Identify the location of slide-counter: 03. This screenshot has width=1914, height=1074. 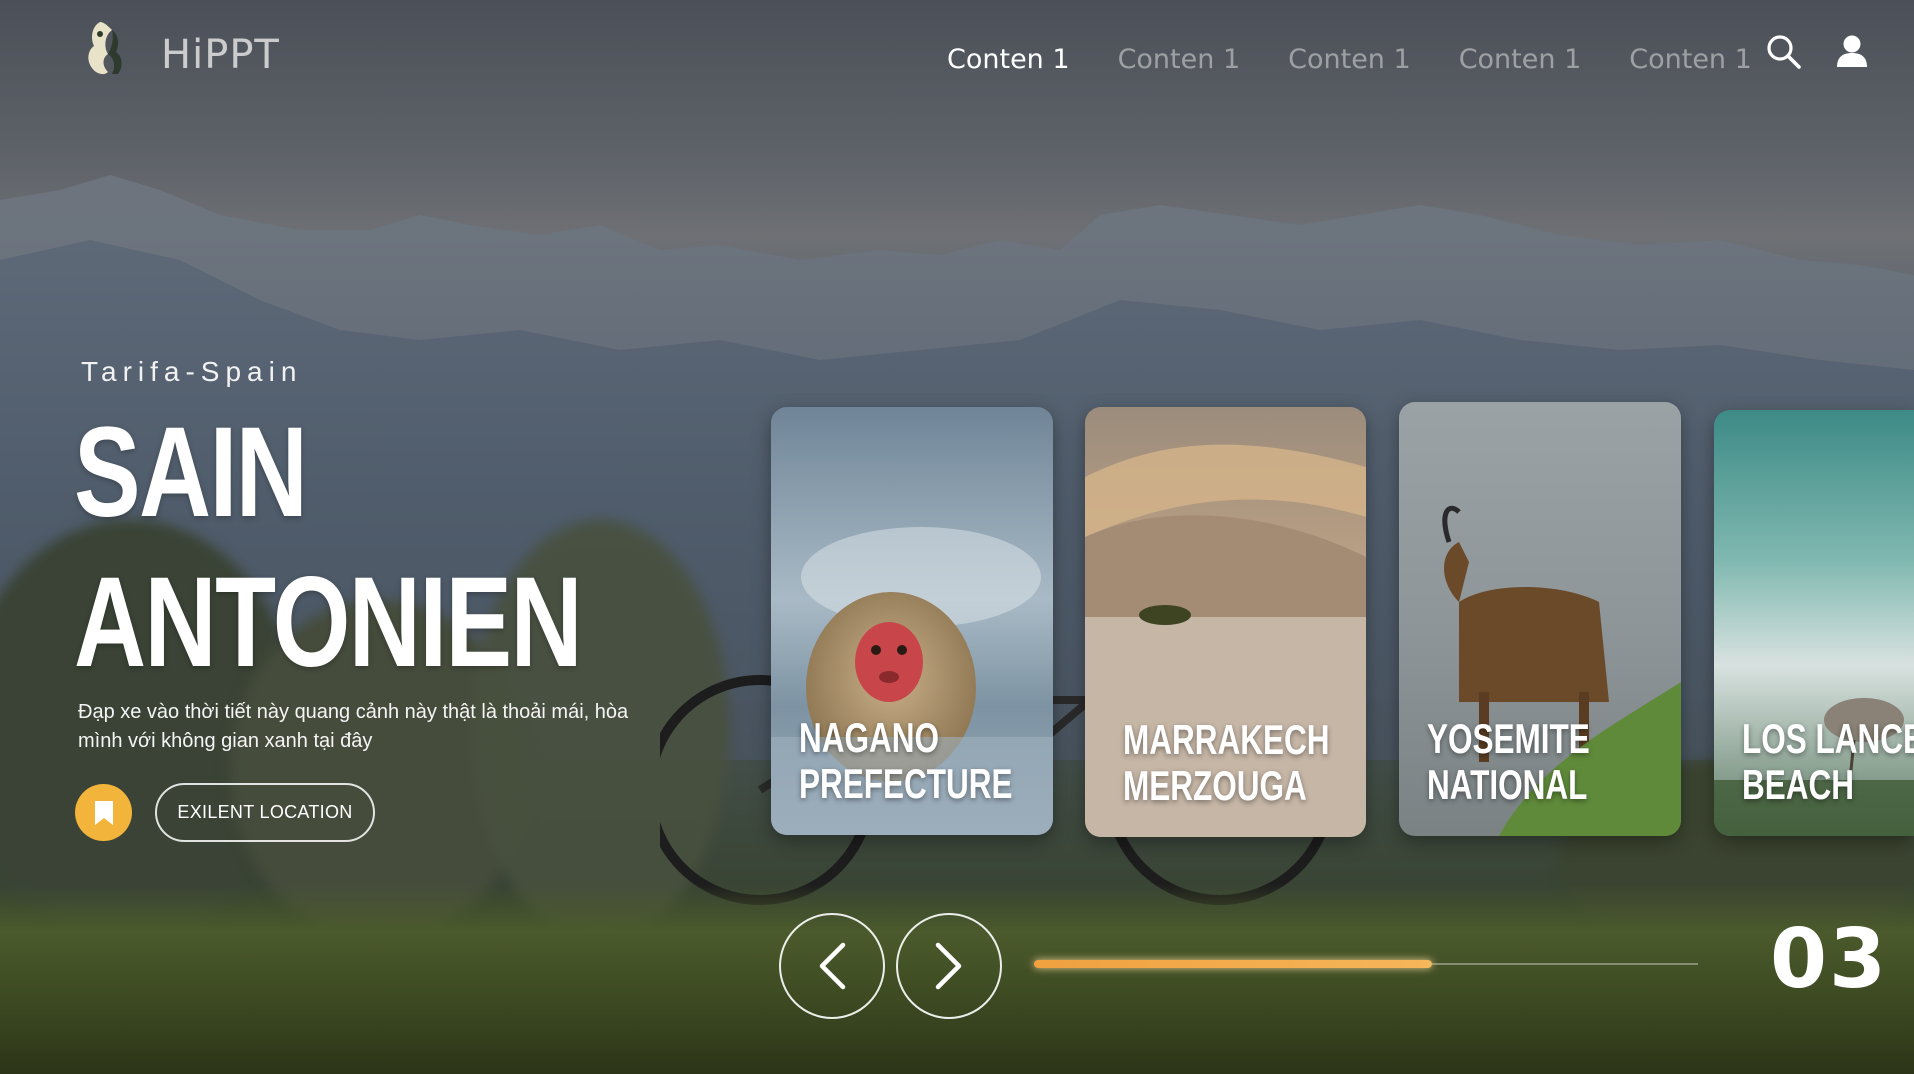
(1829, 959).